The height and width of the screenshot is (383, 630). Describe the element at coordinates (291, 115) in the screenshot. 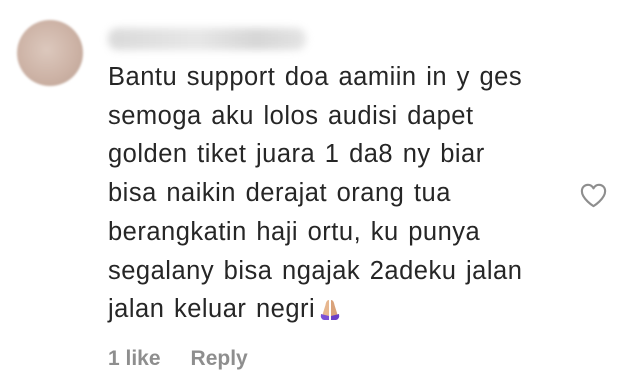

I see `comment-line: semoga aku lolos audisi dapet` at that location.